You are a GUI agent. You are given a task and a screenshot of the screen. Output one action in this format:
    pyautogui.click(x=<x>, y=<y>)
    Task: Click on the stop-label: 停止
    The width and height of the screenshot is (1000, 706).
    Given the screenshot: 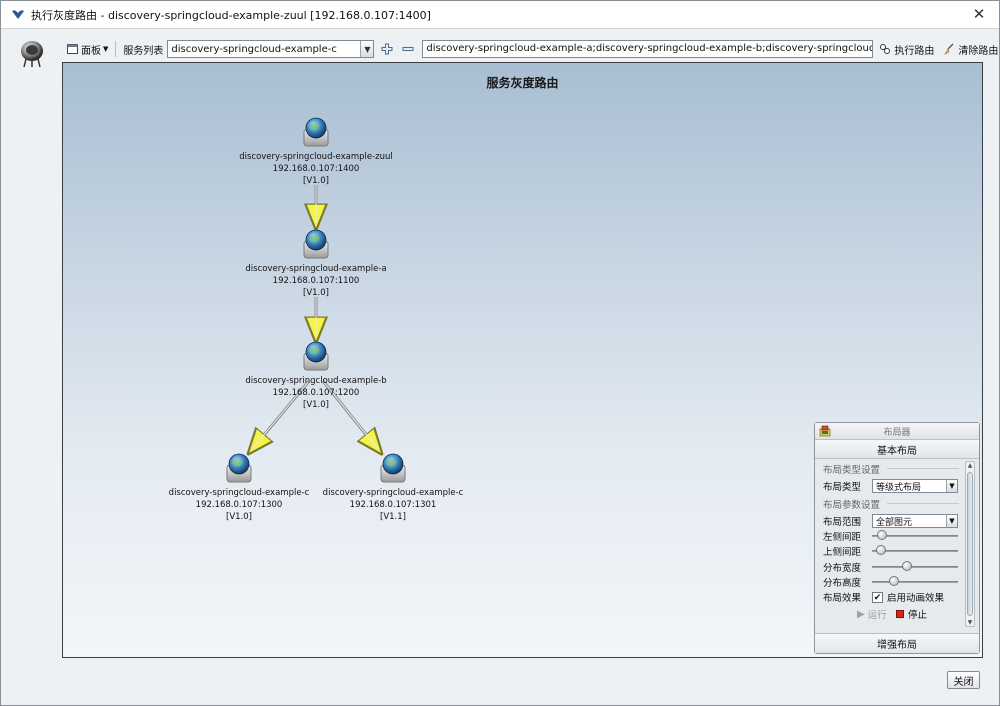 What is the action you would take?
    pyautogui.click(x=918, y=615)
    